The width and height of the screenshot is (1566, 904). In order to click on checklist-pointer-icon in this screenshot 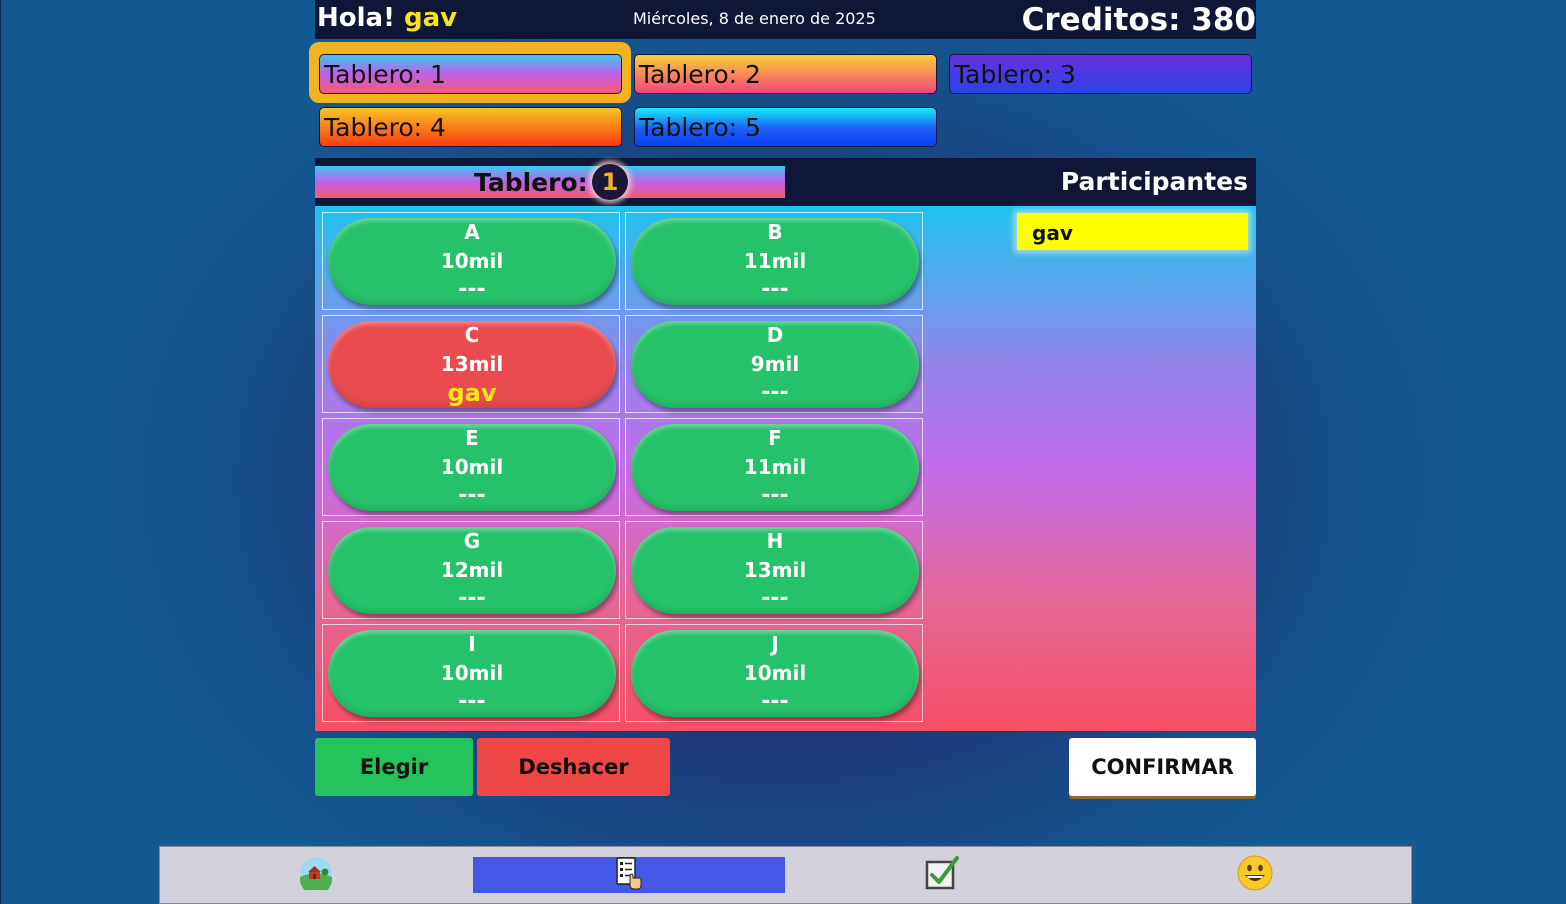, I will do `click(629, 875)`.